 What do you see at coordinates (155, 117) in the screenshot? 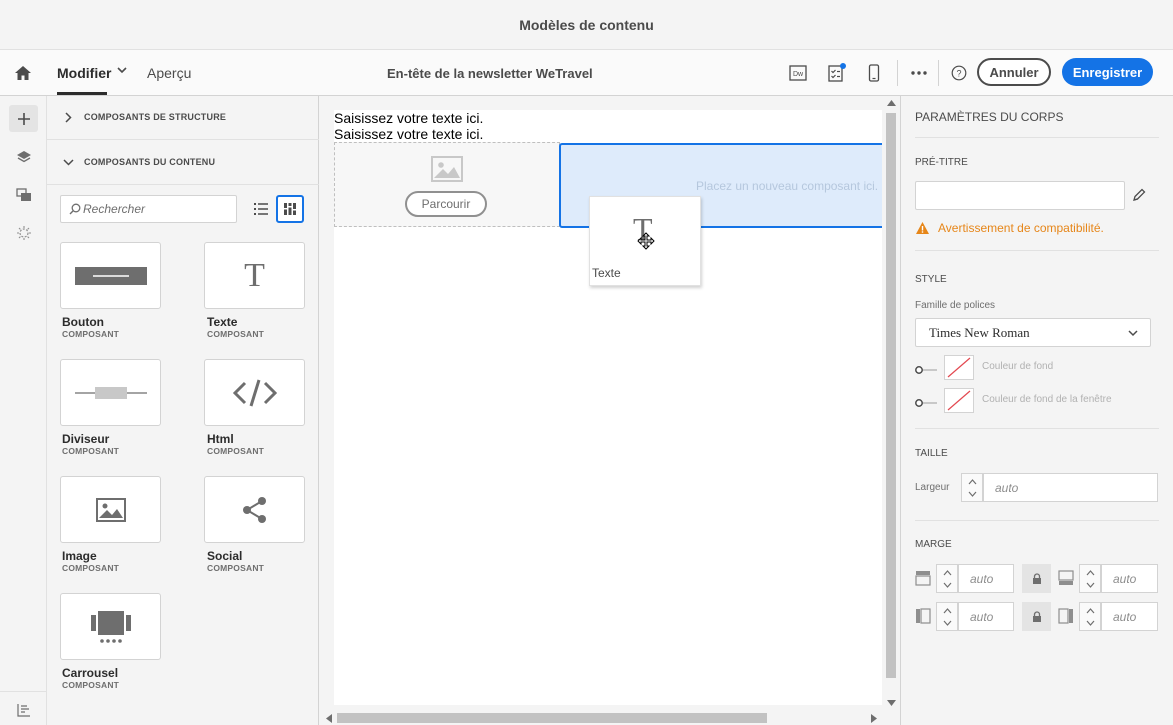
I see `structure-header-label: COMPOSANTS DE STRUCTURE` at bounding box center [155, 117].